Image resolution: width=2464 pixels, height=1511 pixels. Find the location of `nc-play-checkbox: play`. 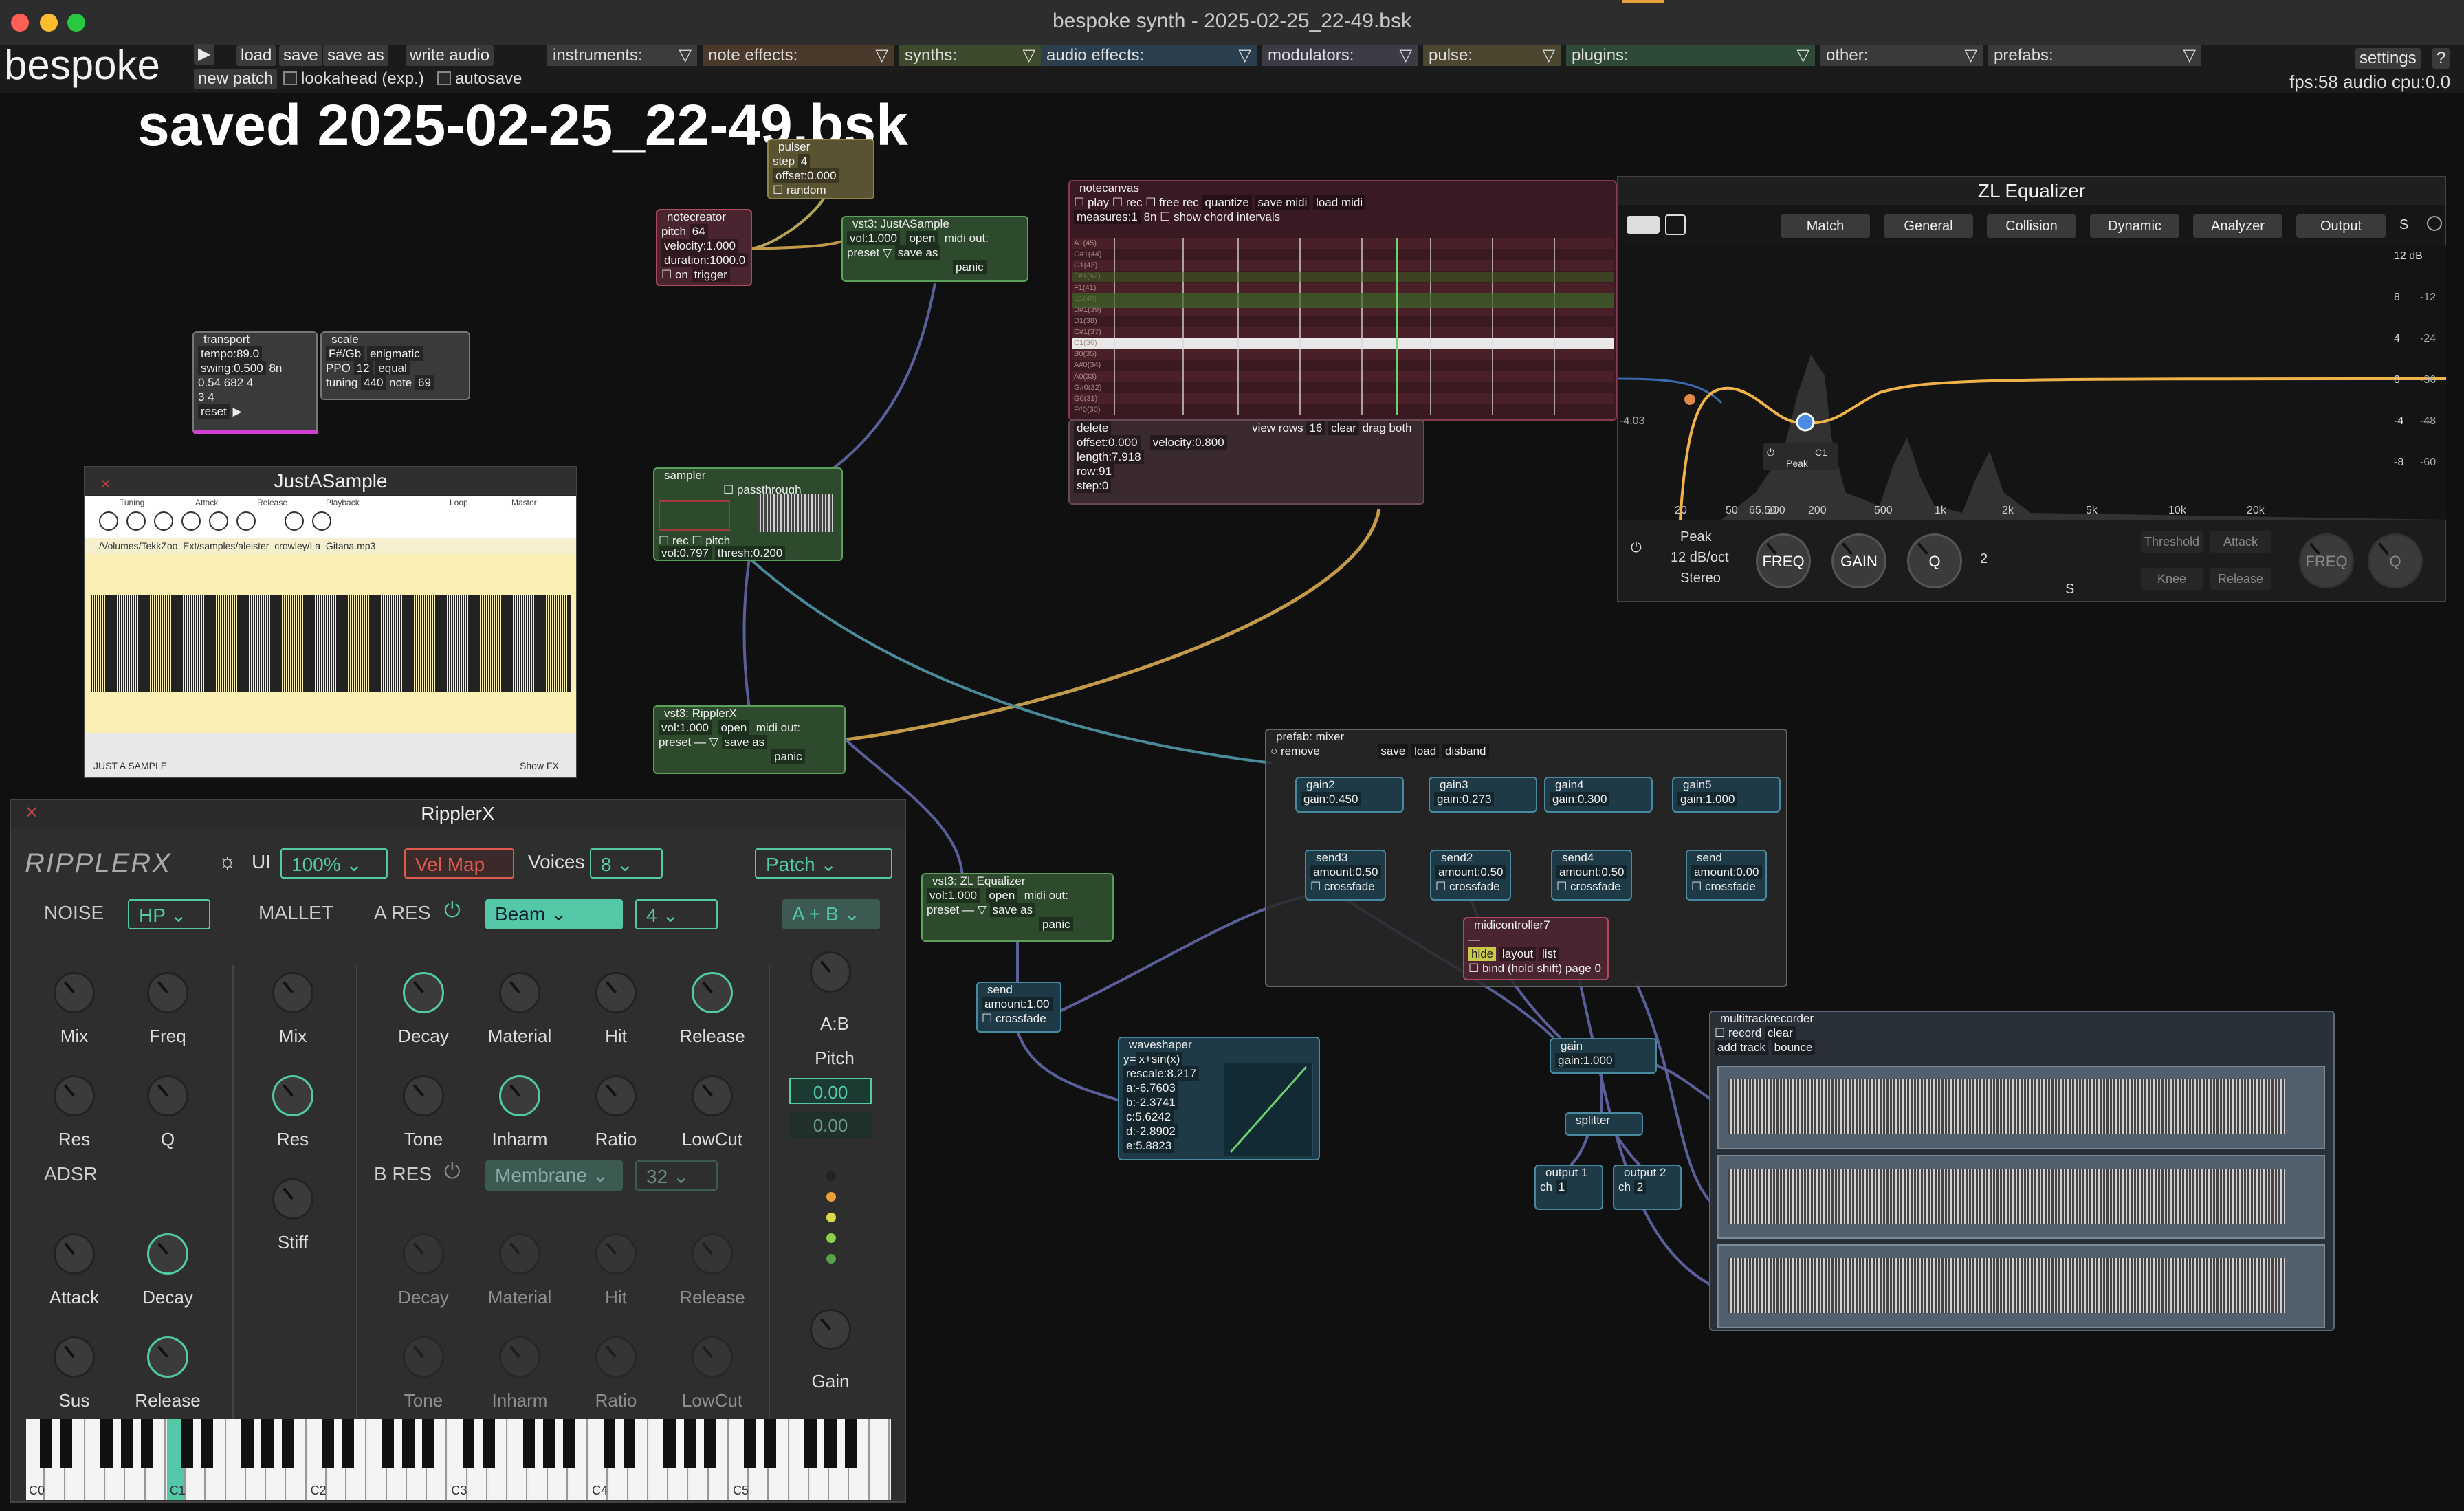

nc-play-checkbox: play is located at coordinates (1098, 202).